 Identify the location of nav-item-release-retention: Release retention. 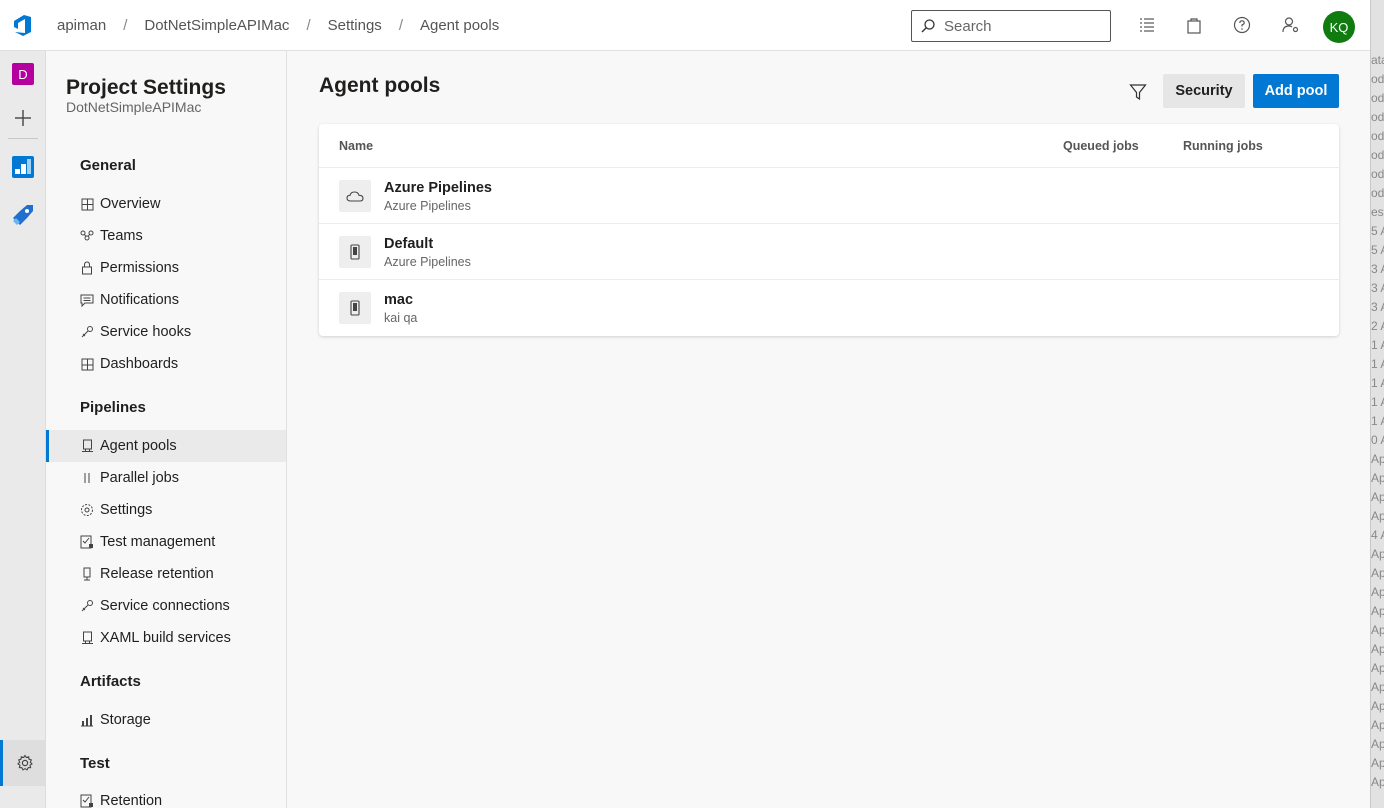
(166, 574).